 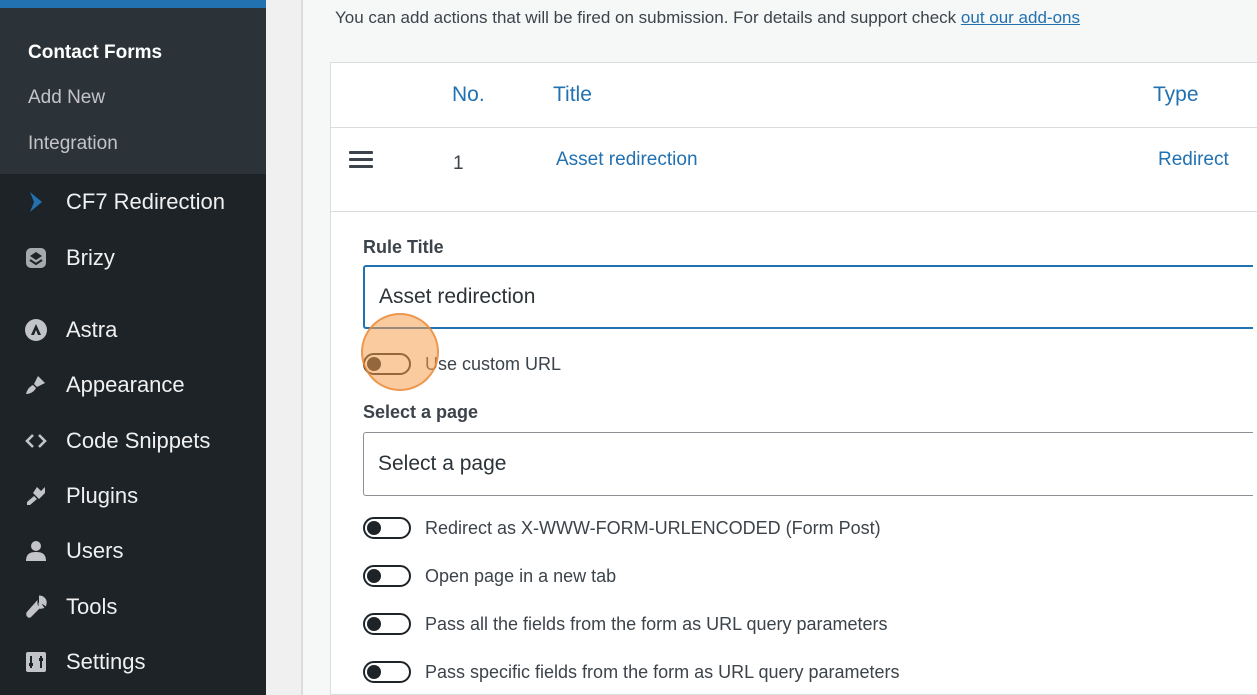 I want to click on use-custom-url-toggle: Use custom URL, so click(x=462, y=364).